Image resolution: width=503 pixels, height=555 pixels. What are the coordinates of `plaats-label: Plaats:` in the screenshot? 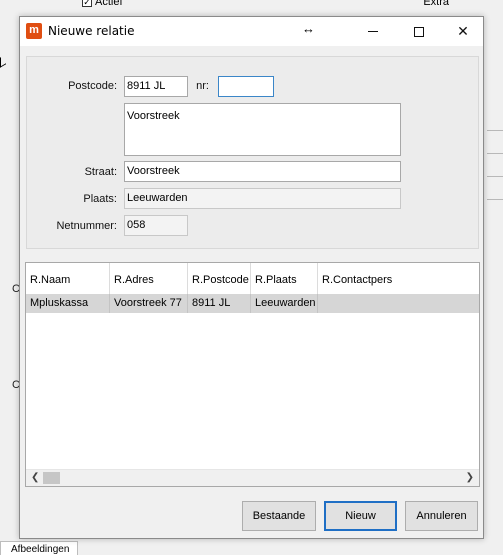 It's located at (100, 199).